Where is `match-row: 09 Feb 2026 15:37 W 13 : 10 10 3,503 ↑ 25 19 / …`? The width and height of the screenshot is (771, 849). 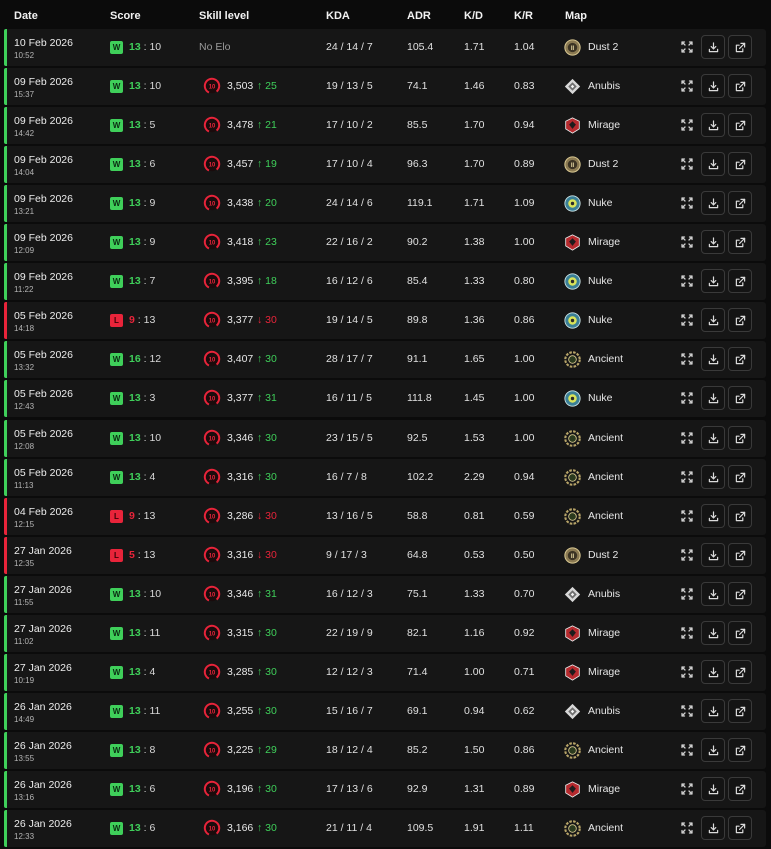 match-row: 09 Feb 2026 15:37 W 13 : 10 10 3,503 ↑ 25 19 / … is located at coordinates (385, 87).